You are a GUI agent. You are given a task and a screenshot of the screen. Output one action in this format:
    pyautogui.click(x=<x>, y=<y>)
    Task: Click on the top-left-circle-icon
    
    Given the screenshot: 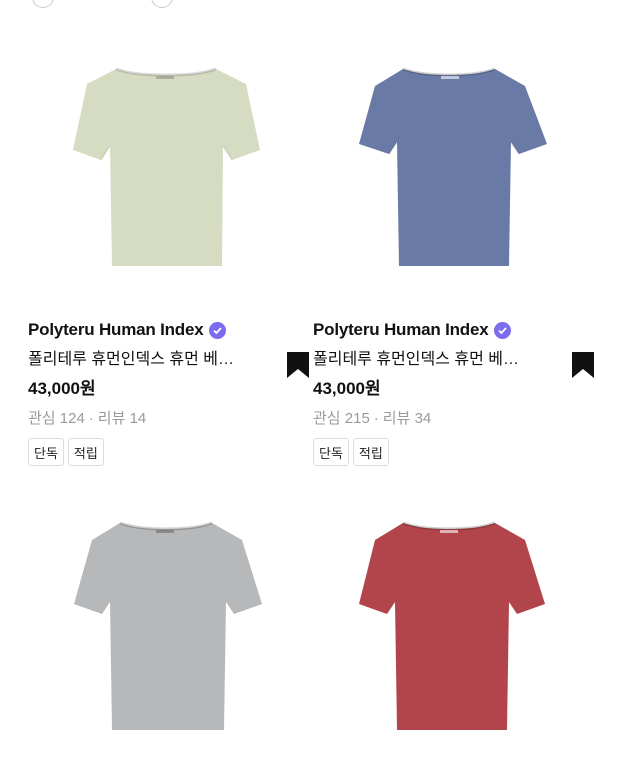 What is the action you would take?
    pyautogui.click(x=43, y=4)
    